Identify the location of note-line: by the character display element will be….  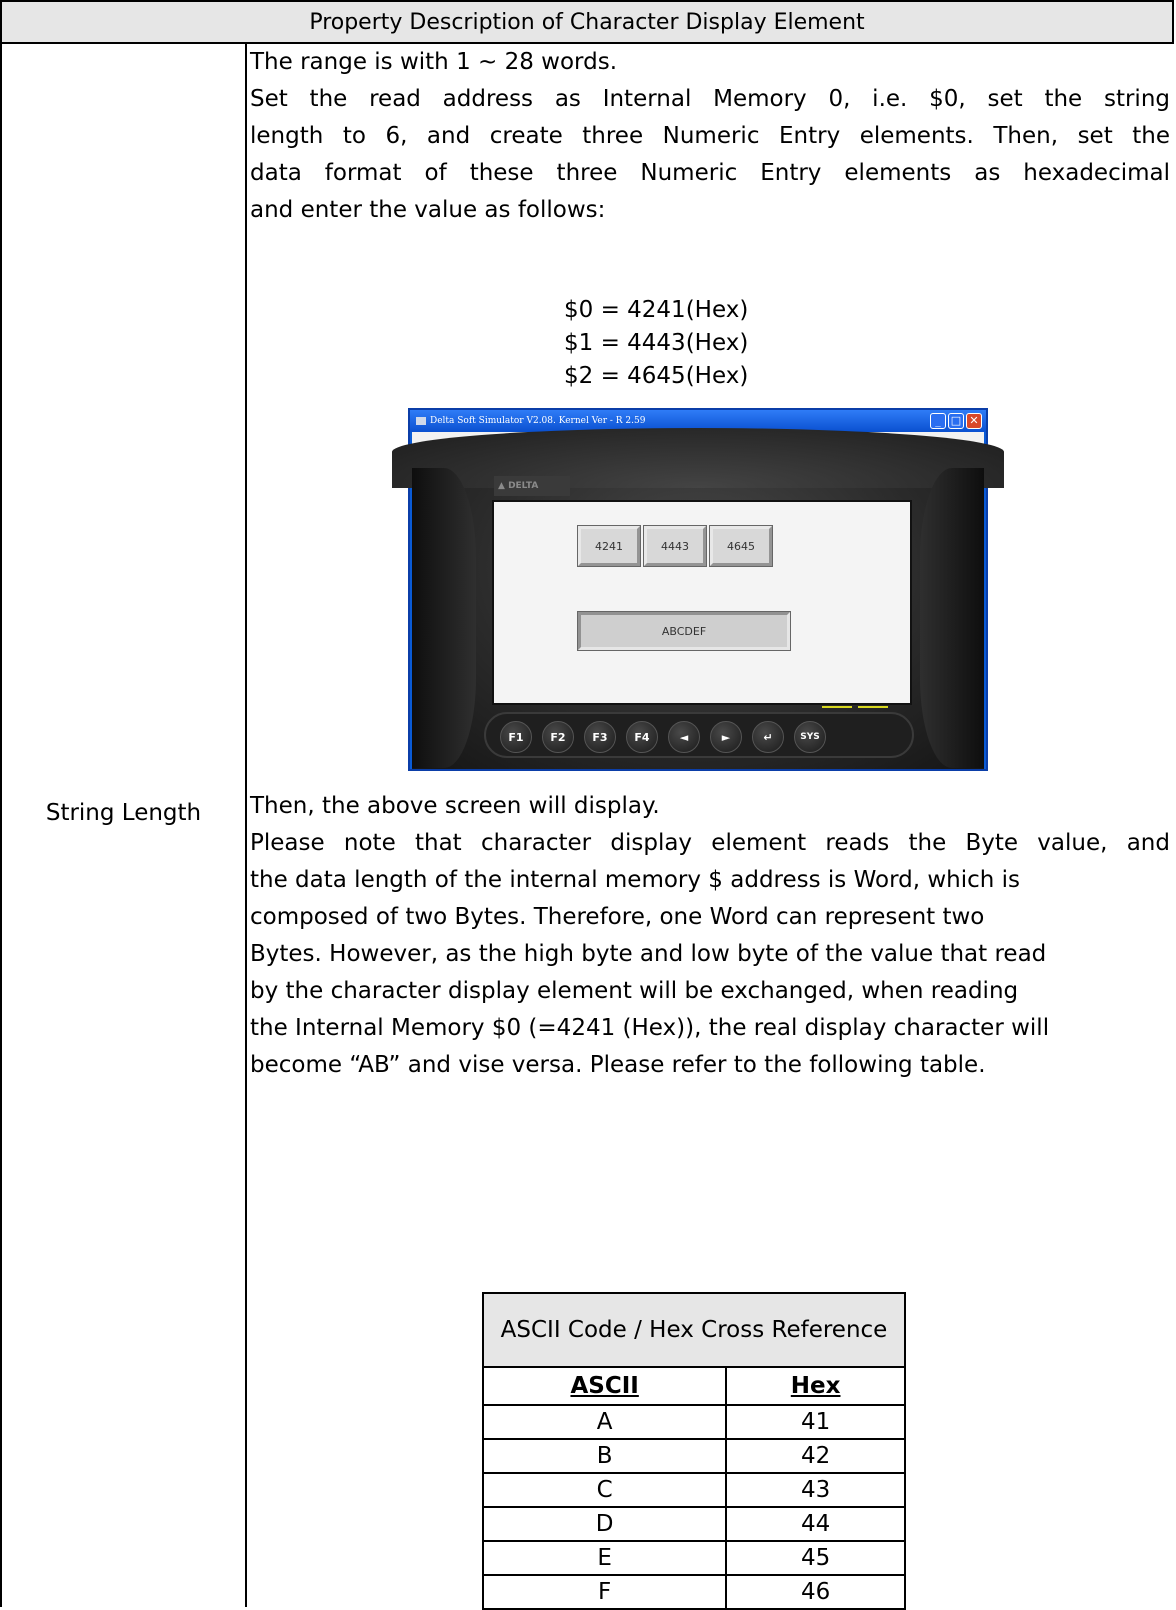
(634, 991).